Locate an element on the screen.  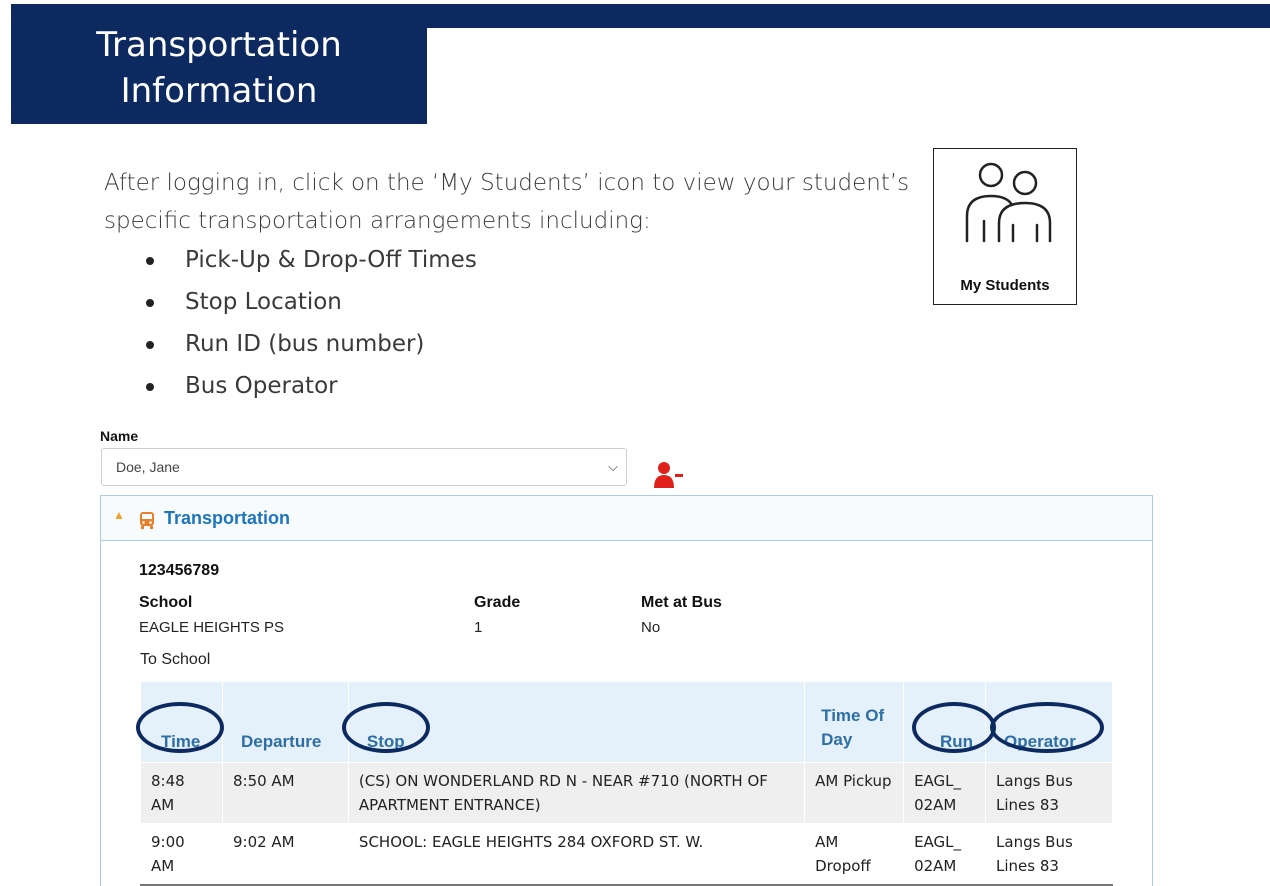
met-at-bus-value: No is located at coordinates (651, 627).